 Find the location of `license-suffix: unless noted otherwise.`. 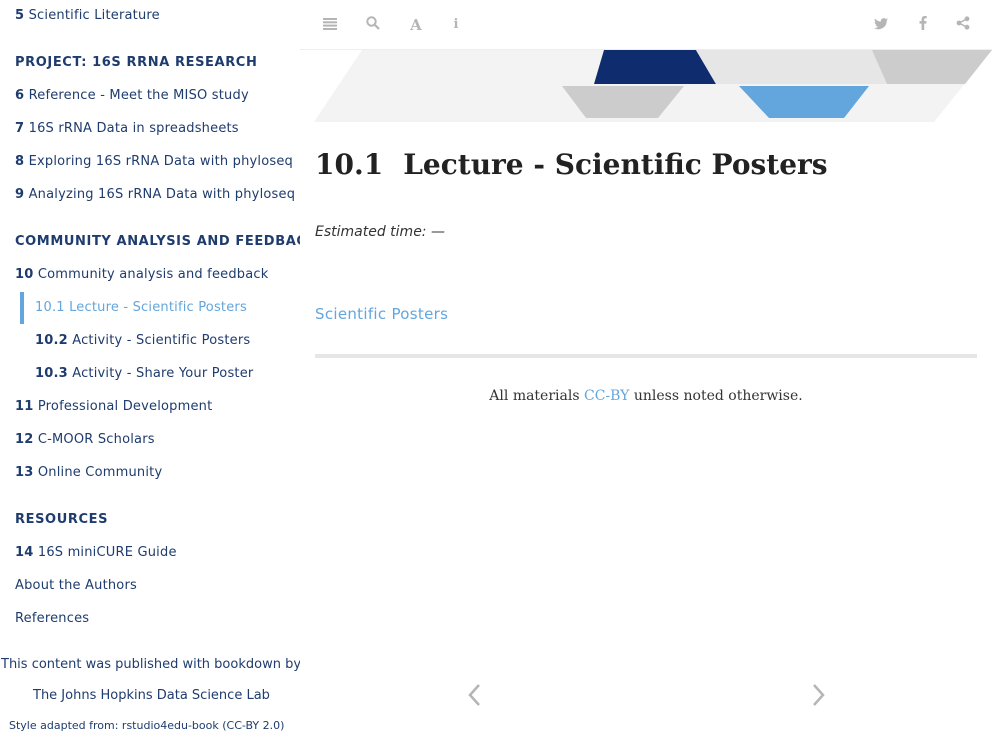

license-suffix: unless noted otherwise. is located at coordinates (716, 396).